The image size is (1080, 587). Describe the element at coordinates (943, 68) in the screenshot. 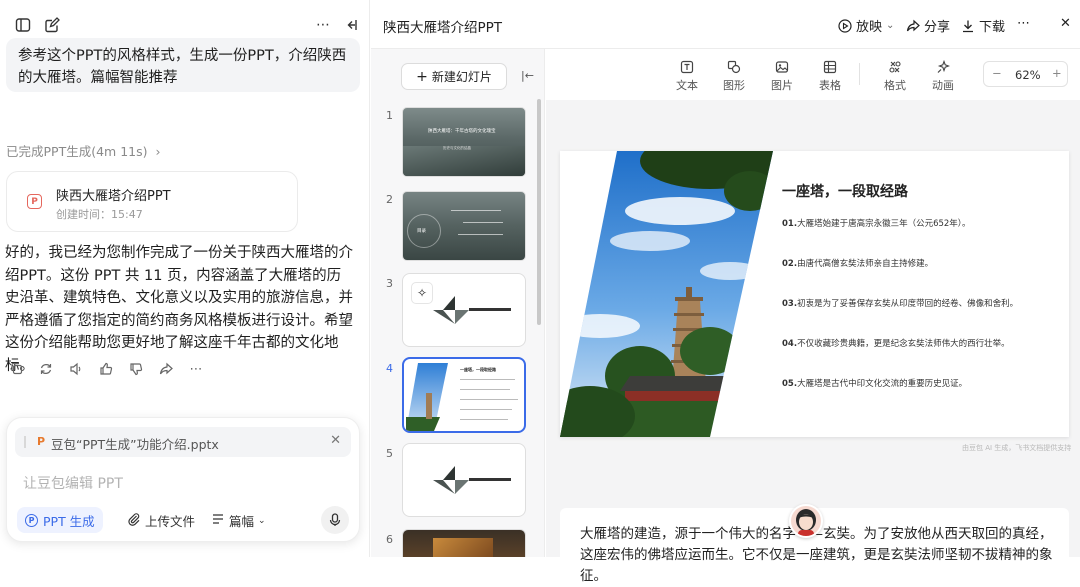

I see `animation-icon` at that location.